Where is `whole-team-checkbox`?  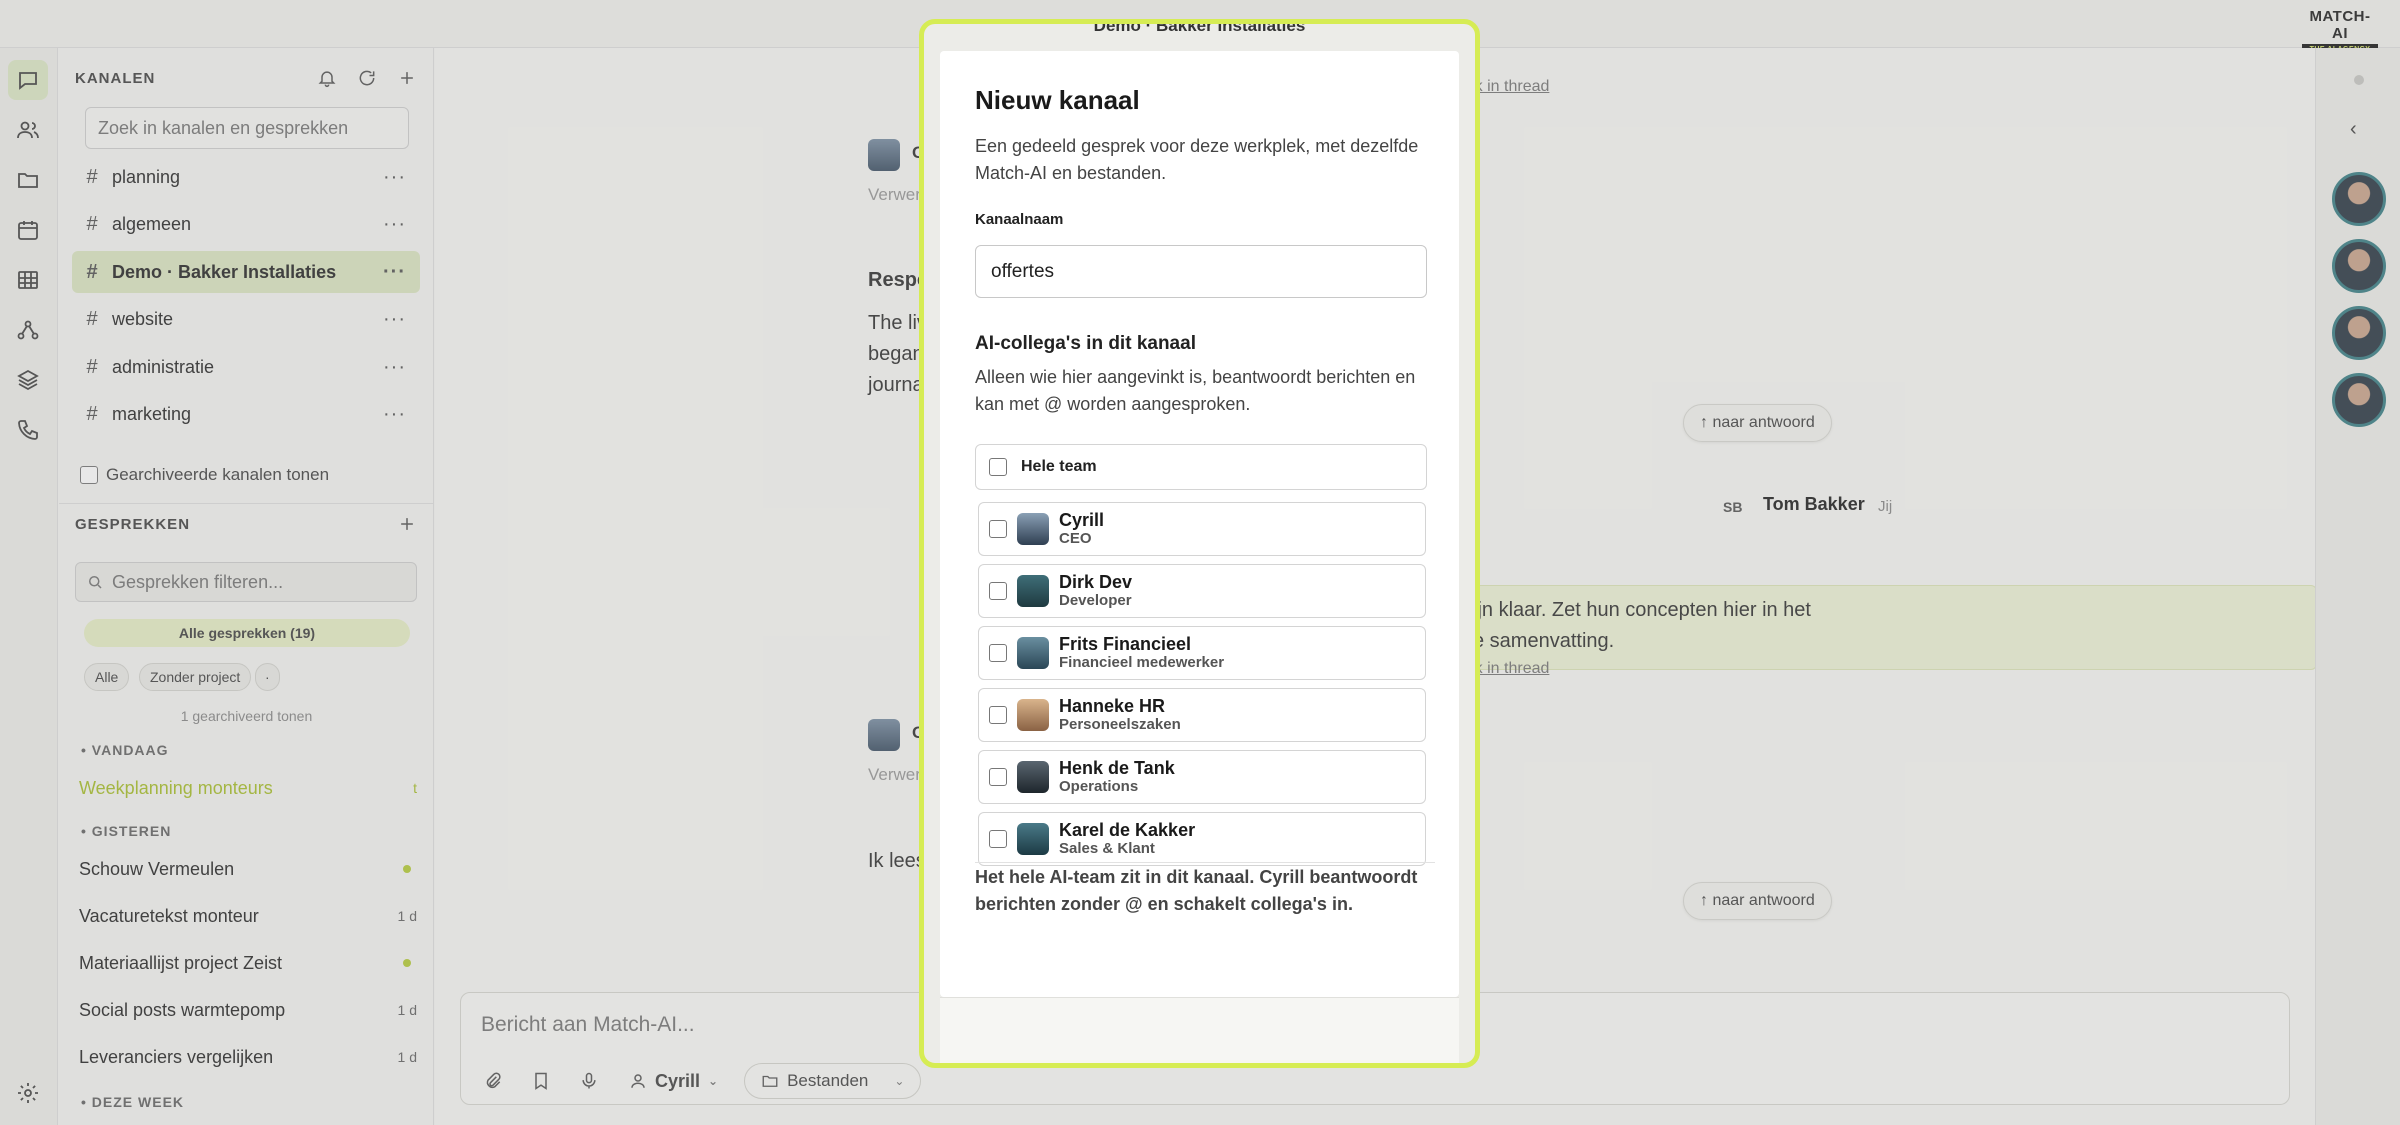 whole-team-checkbox is located at coordinates (998, 467).